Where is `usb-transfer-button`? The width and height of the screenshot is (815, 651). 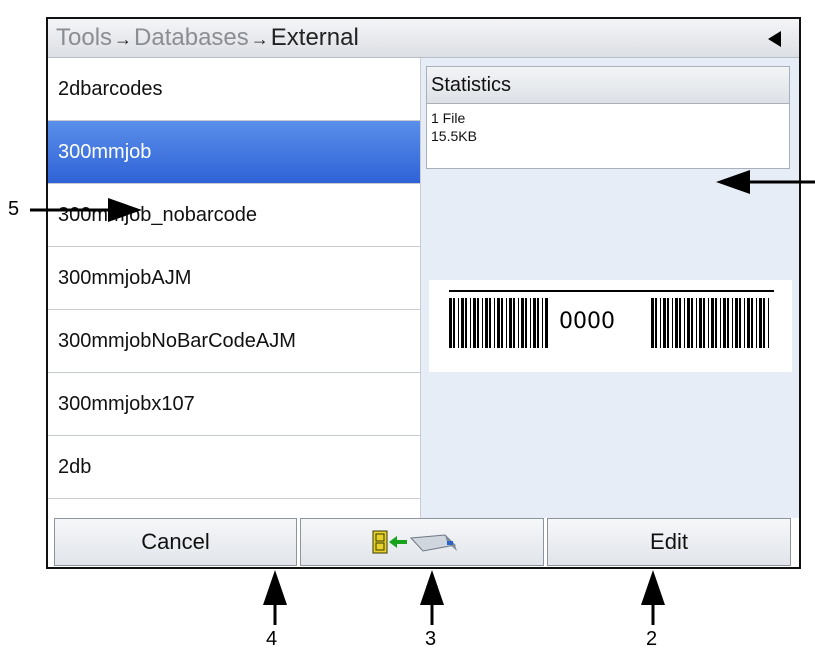
usb-transfer-button is located at coordinates (422, 542).